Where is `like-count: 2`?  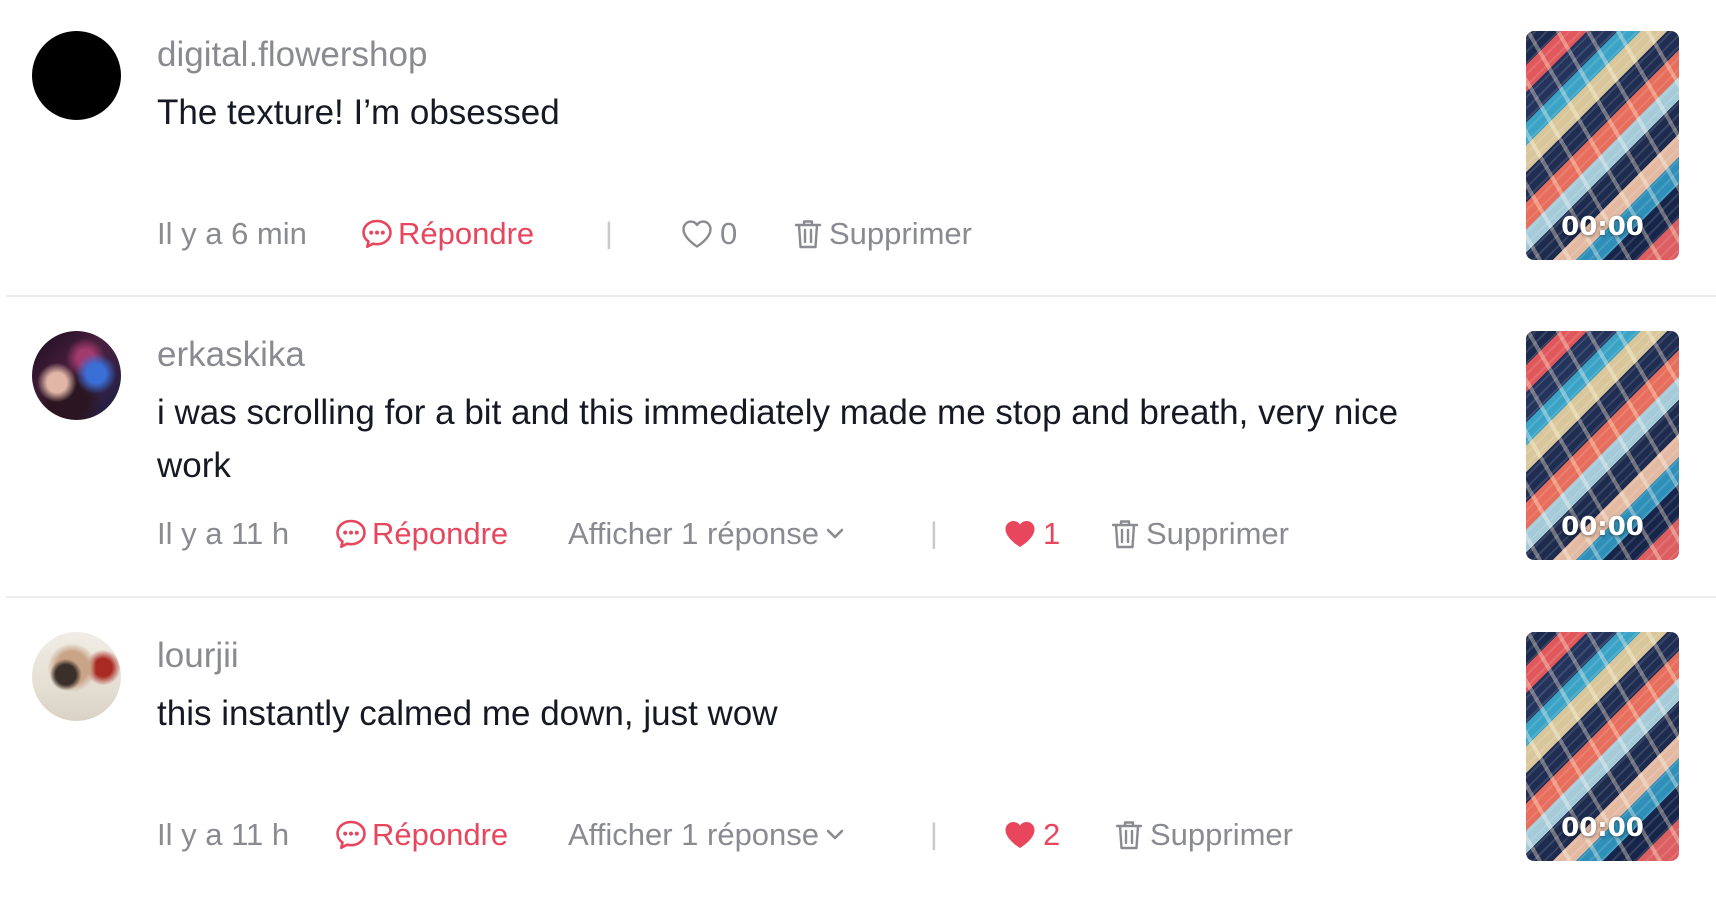 like-count: 2 is located at coordinates (1052, 834).